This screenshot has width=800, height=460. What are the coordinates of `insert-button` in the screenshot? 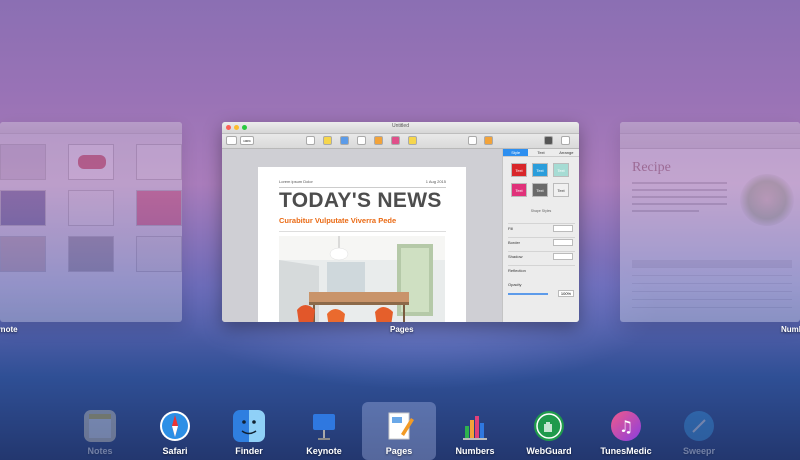 It's located at (310, 140).